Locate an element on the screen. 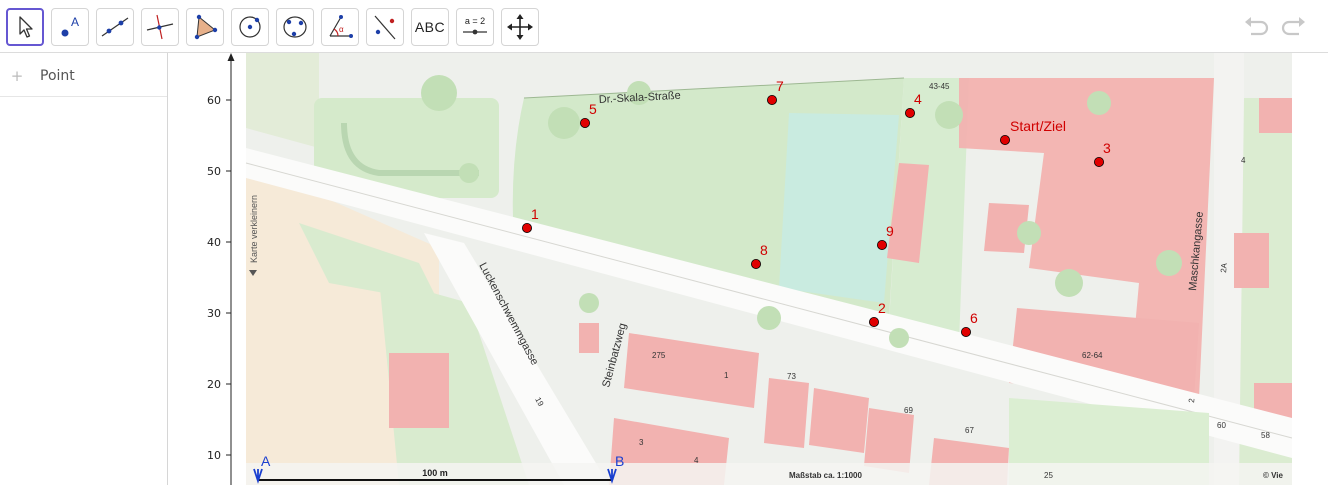 The image size is (1328, 485). house-number: 25 is located at coordinates (1048, 475).